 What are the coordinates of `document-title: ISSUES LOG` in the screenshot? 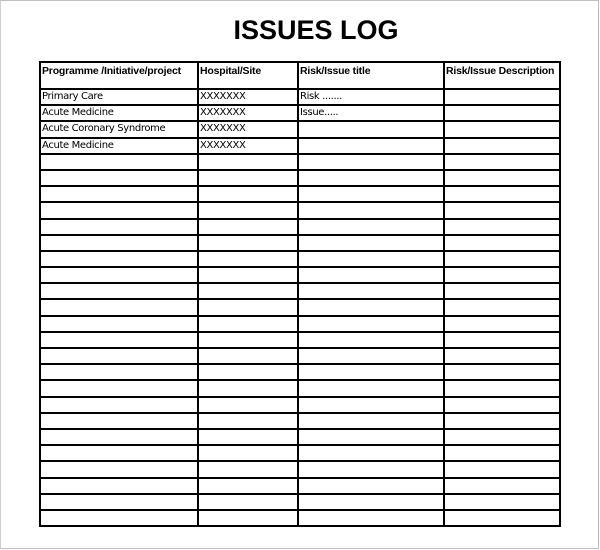 It's located at (316, 30).